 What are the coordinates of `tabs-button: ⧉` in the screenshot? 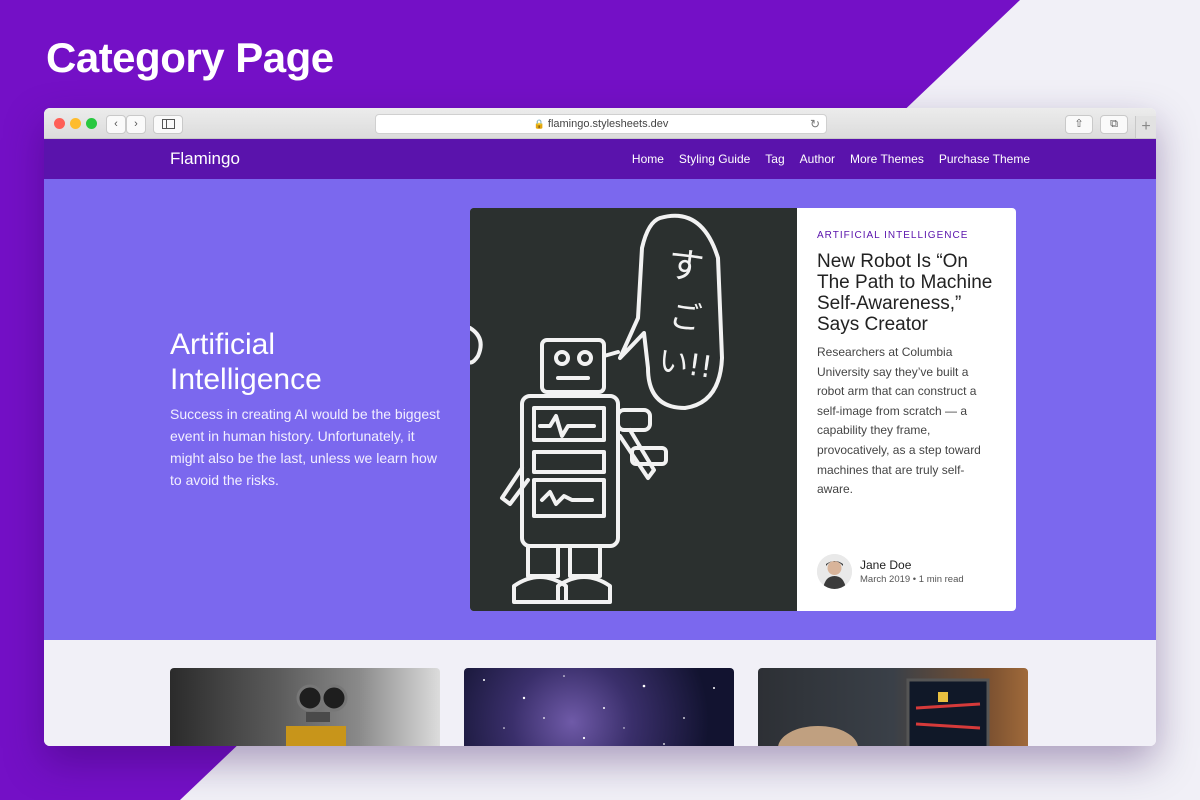 It's located at (1114, 124).